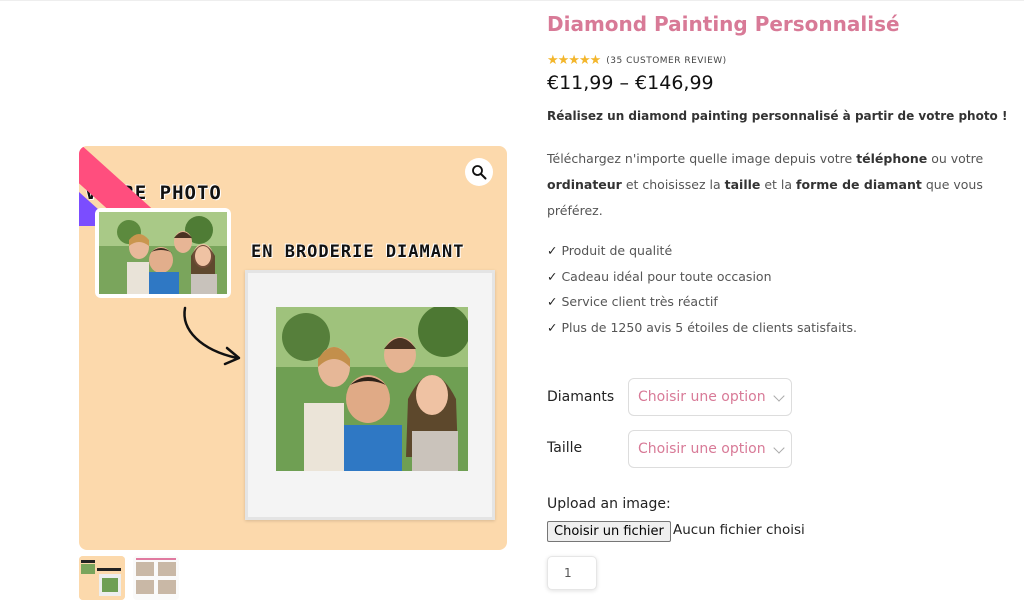 The image size is (1024, 600). Describe the element at coordinates (739, 530) in the screenshot. I see `file-status: Aucun fichier choisi` at that location.